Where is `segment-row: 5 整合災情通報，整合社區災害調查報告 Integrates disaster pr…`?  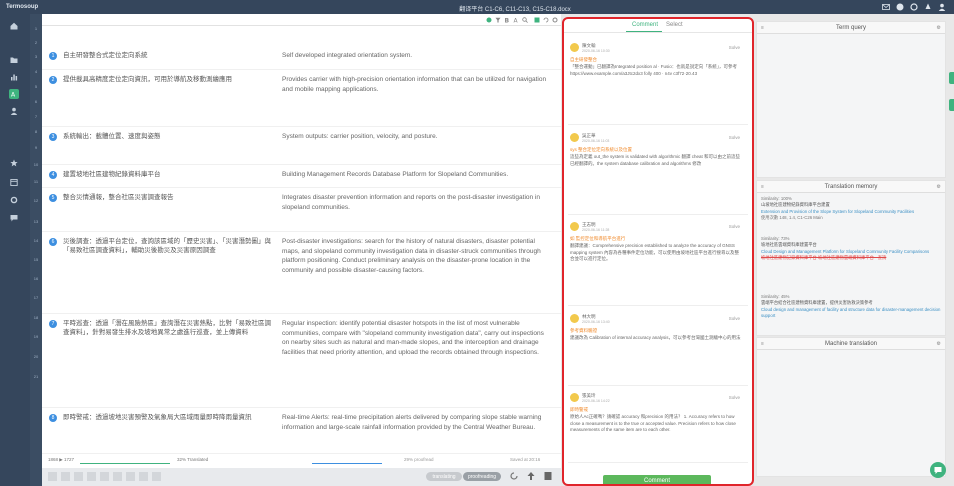 segment-row: 5 整合災情通報，整合社區災害調查報告 Integrates disaster pr… is located at coordinates (301, 210).